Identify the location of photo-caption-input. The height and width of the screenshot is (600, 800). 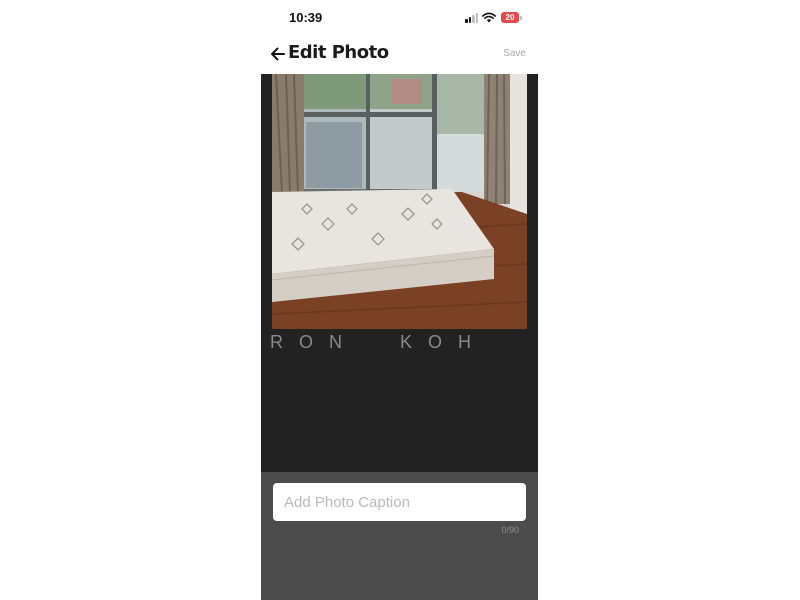
(399, 502).